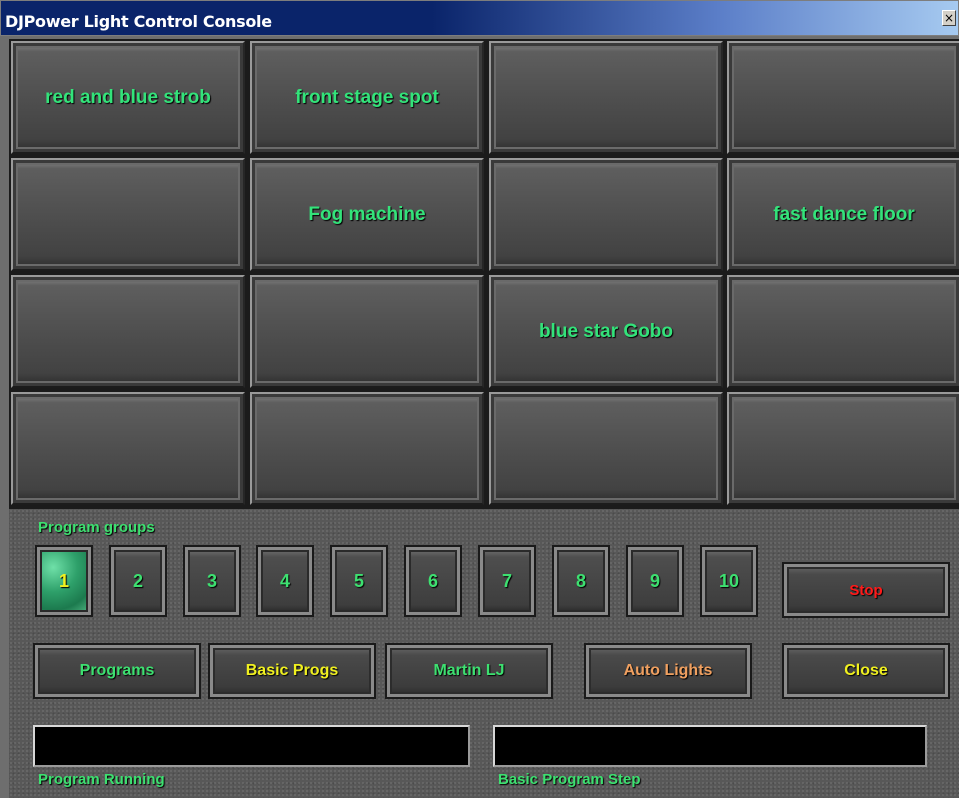 This screenshot has width=959, height=798. Describe the element at coordinates (138, 581) in the screenshot. I see `program-group-button-2: 2` at that location.